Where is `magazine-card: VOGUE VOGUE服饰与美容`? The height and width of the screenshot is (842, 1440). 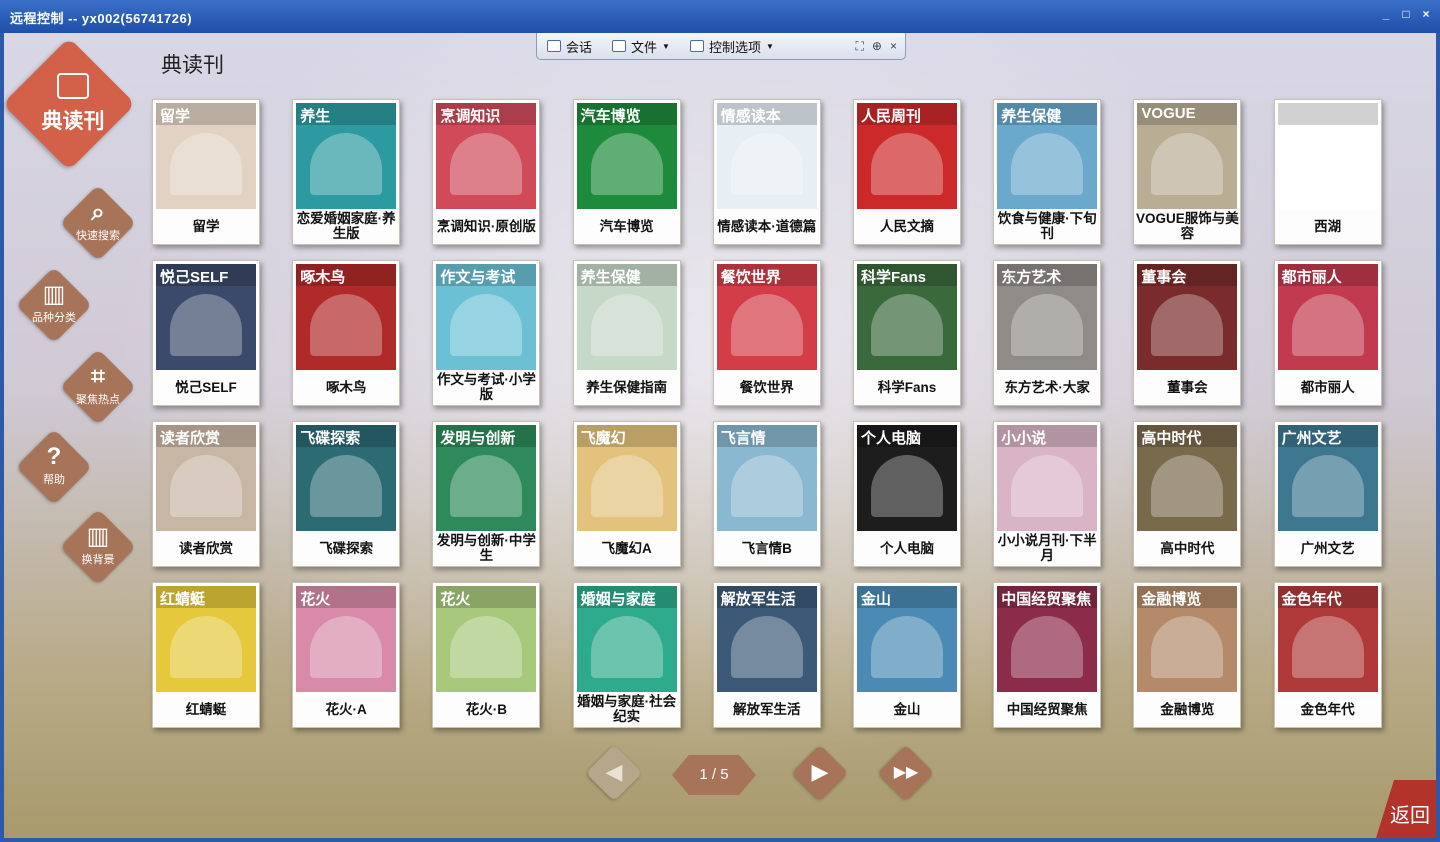
magazine-card: VOGUE VOGUE服饰与美容 is located at coordinates (1187, 172).